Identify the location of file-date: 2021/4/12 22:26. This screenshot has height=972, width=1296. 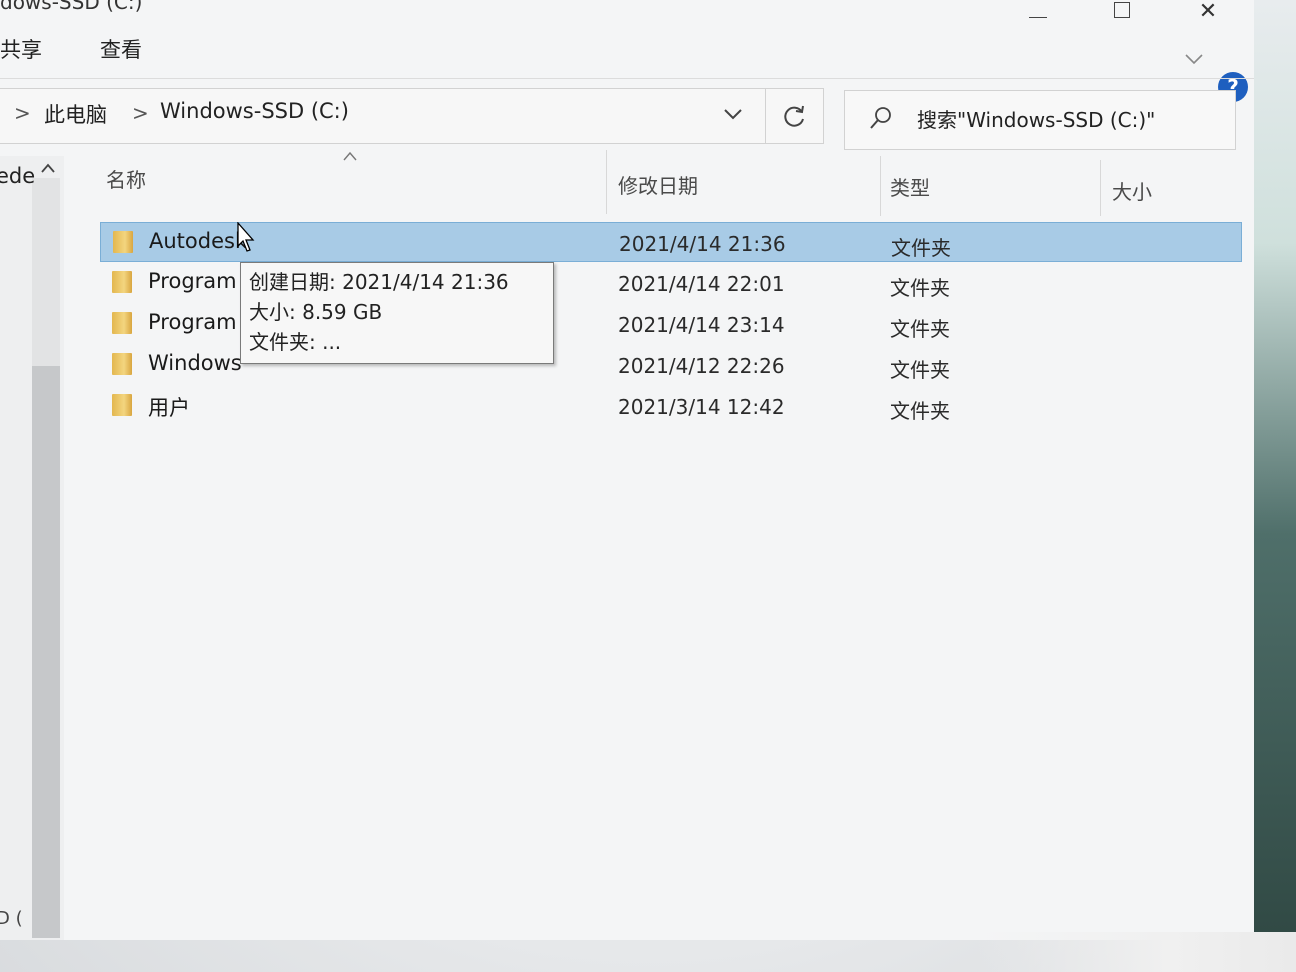
(701, 366).